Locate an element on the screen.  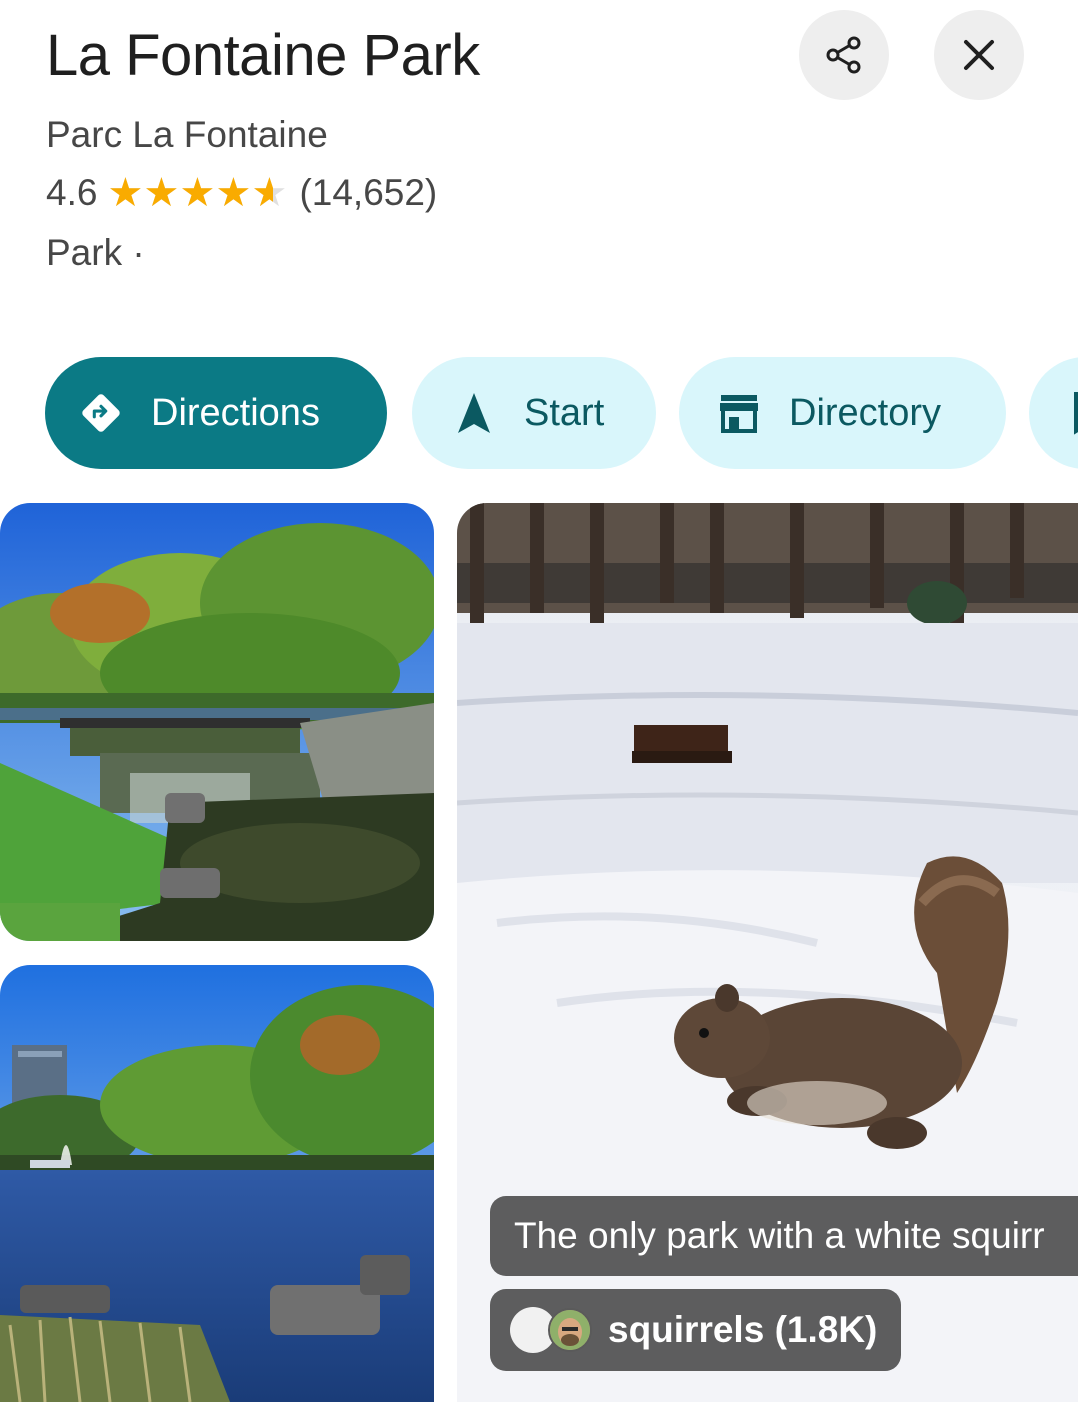
rating-stars: ★ ★ ★ ★ ★ ★ ★ ★ ★ ★ is located at coordinates (197, 193).